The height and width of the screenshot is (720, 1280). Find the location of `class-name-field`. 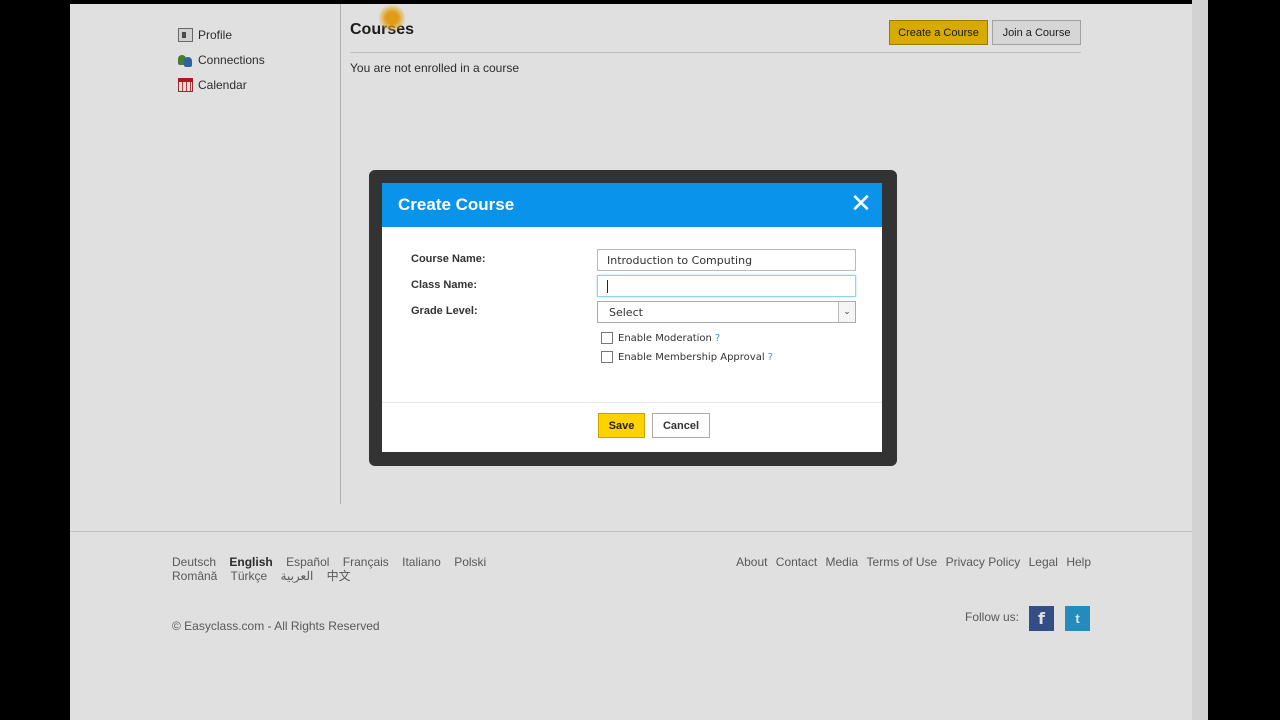

class-name-field is located at coordinates (726, 286).